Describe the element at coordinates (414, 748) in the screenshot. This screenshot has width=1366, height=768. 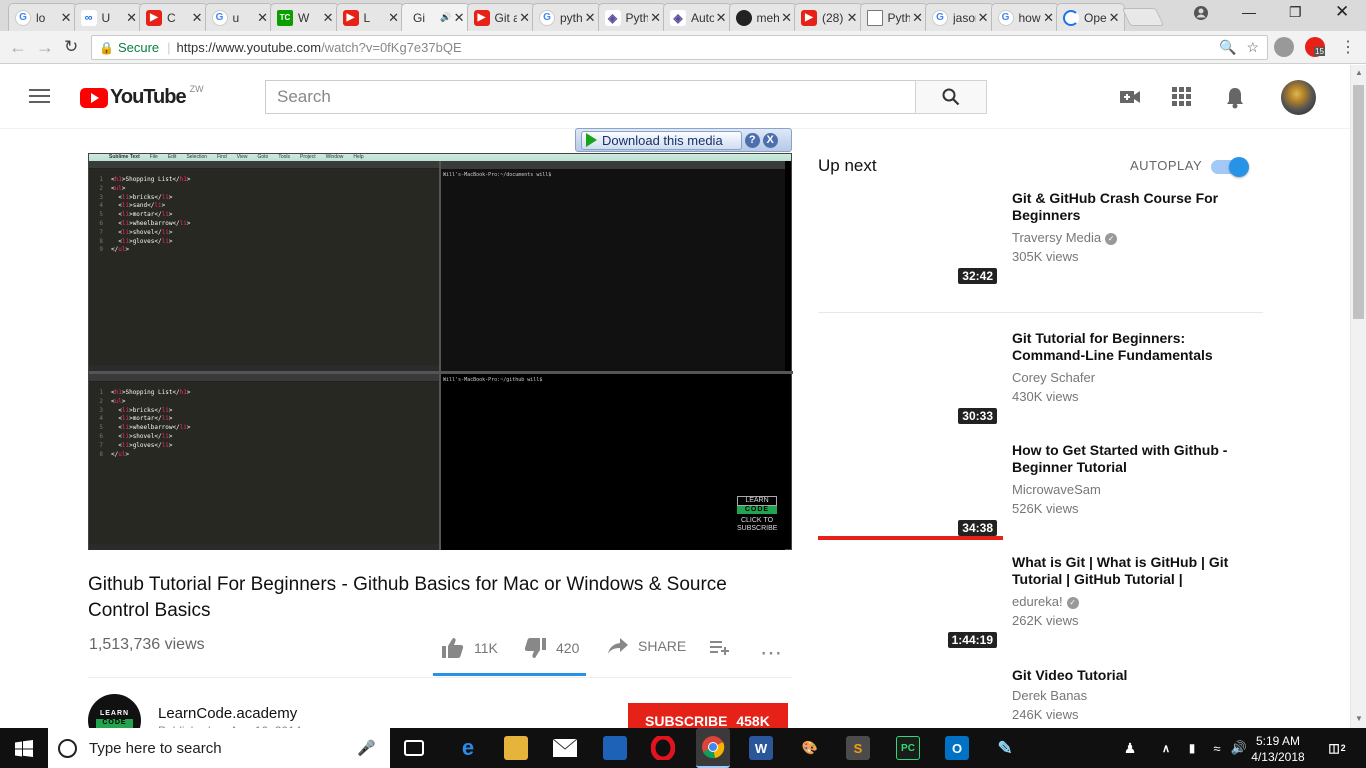
I see `task-view-icon` at that location.